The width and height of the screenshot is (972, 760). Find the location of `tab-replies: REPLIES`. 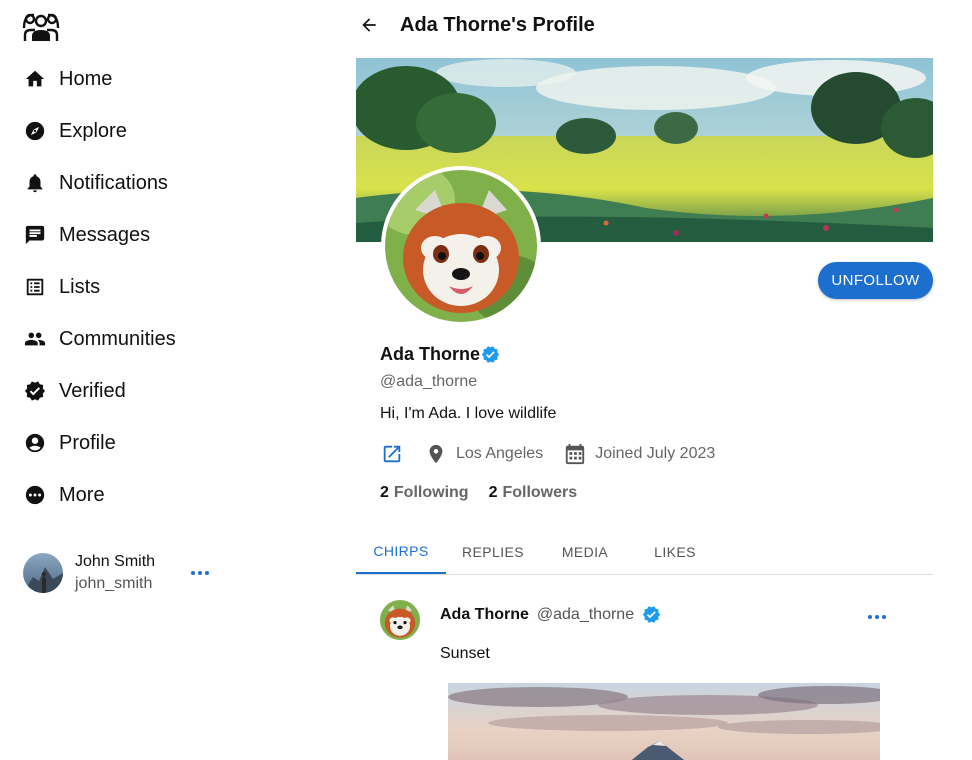

tab-replies: REPLIES is located at coordinates (493, 552).